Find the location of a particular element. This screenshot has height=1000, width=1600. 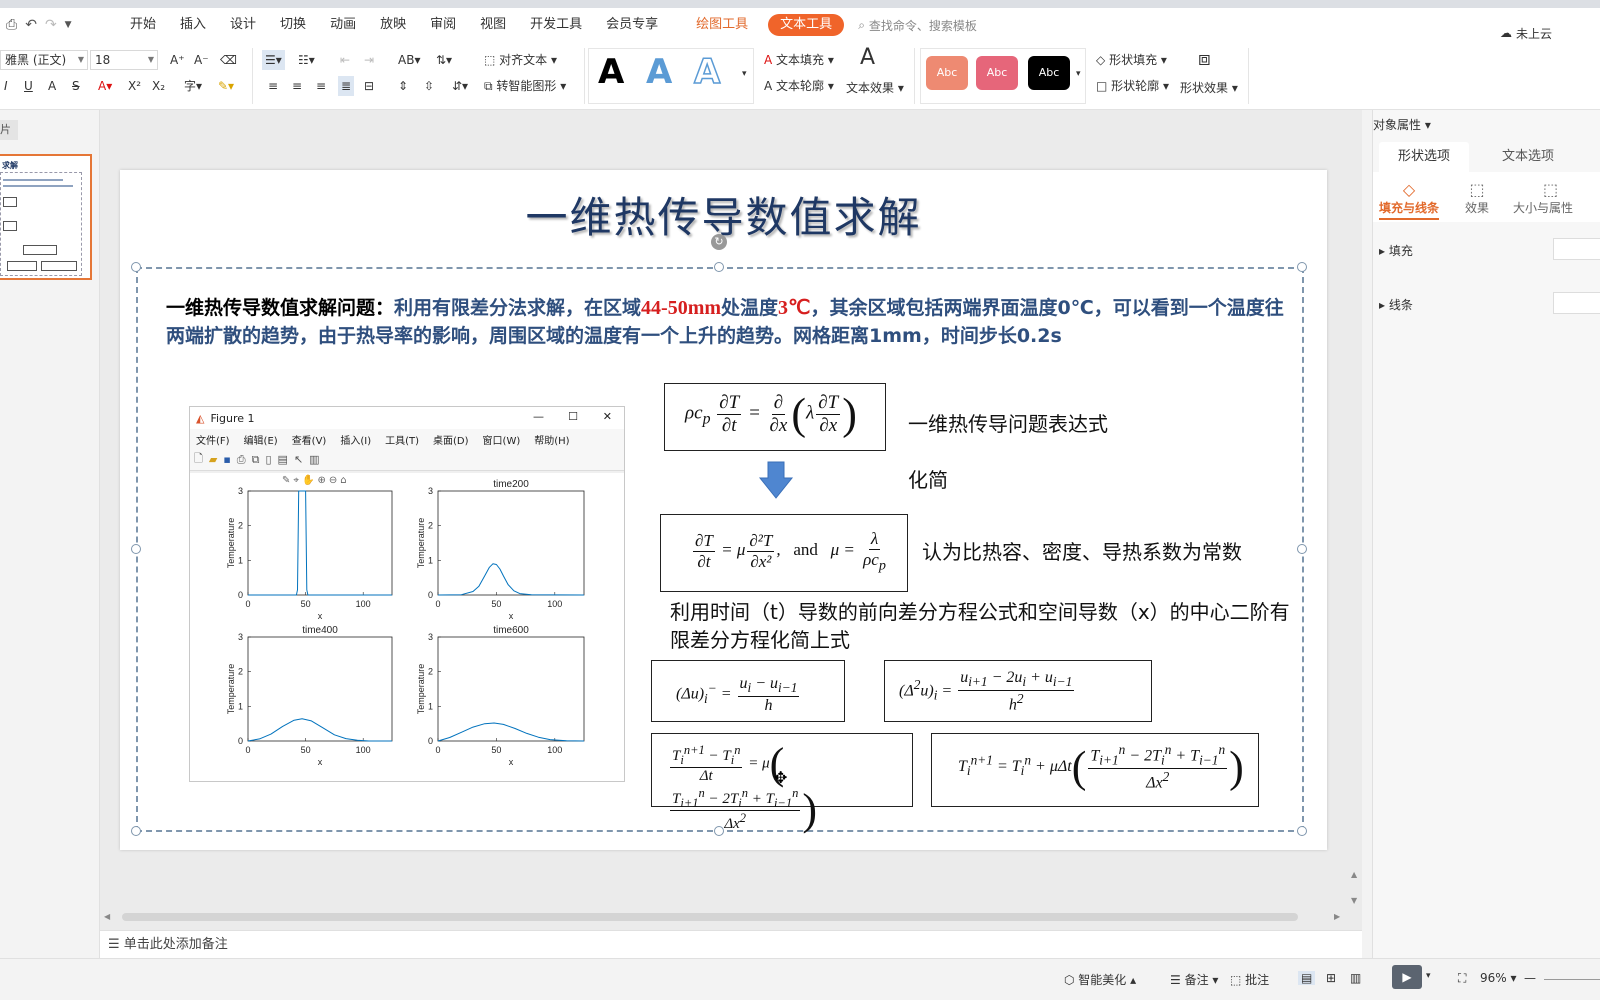

figure-menu-item: 帮助(H) is located at coordinates (551, 439).